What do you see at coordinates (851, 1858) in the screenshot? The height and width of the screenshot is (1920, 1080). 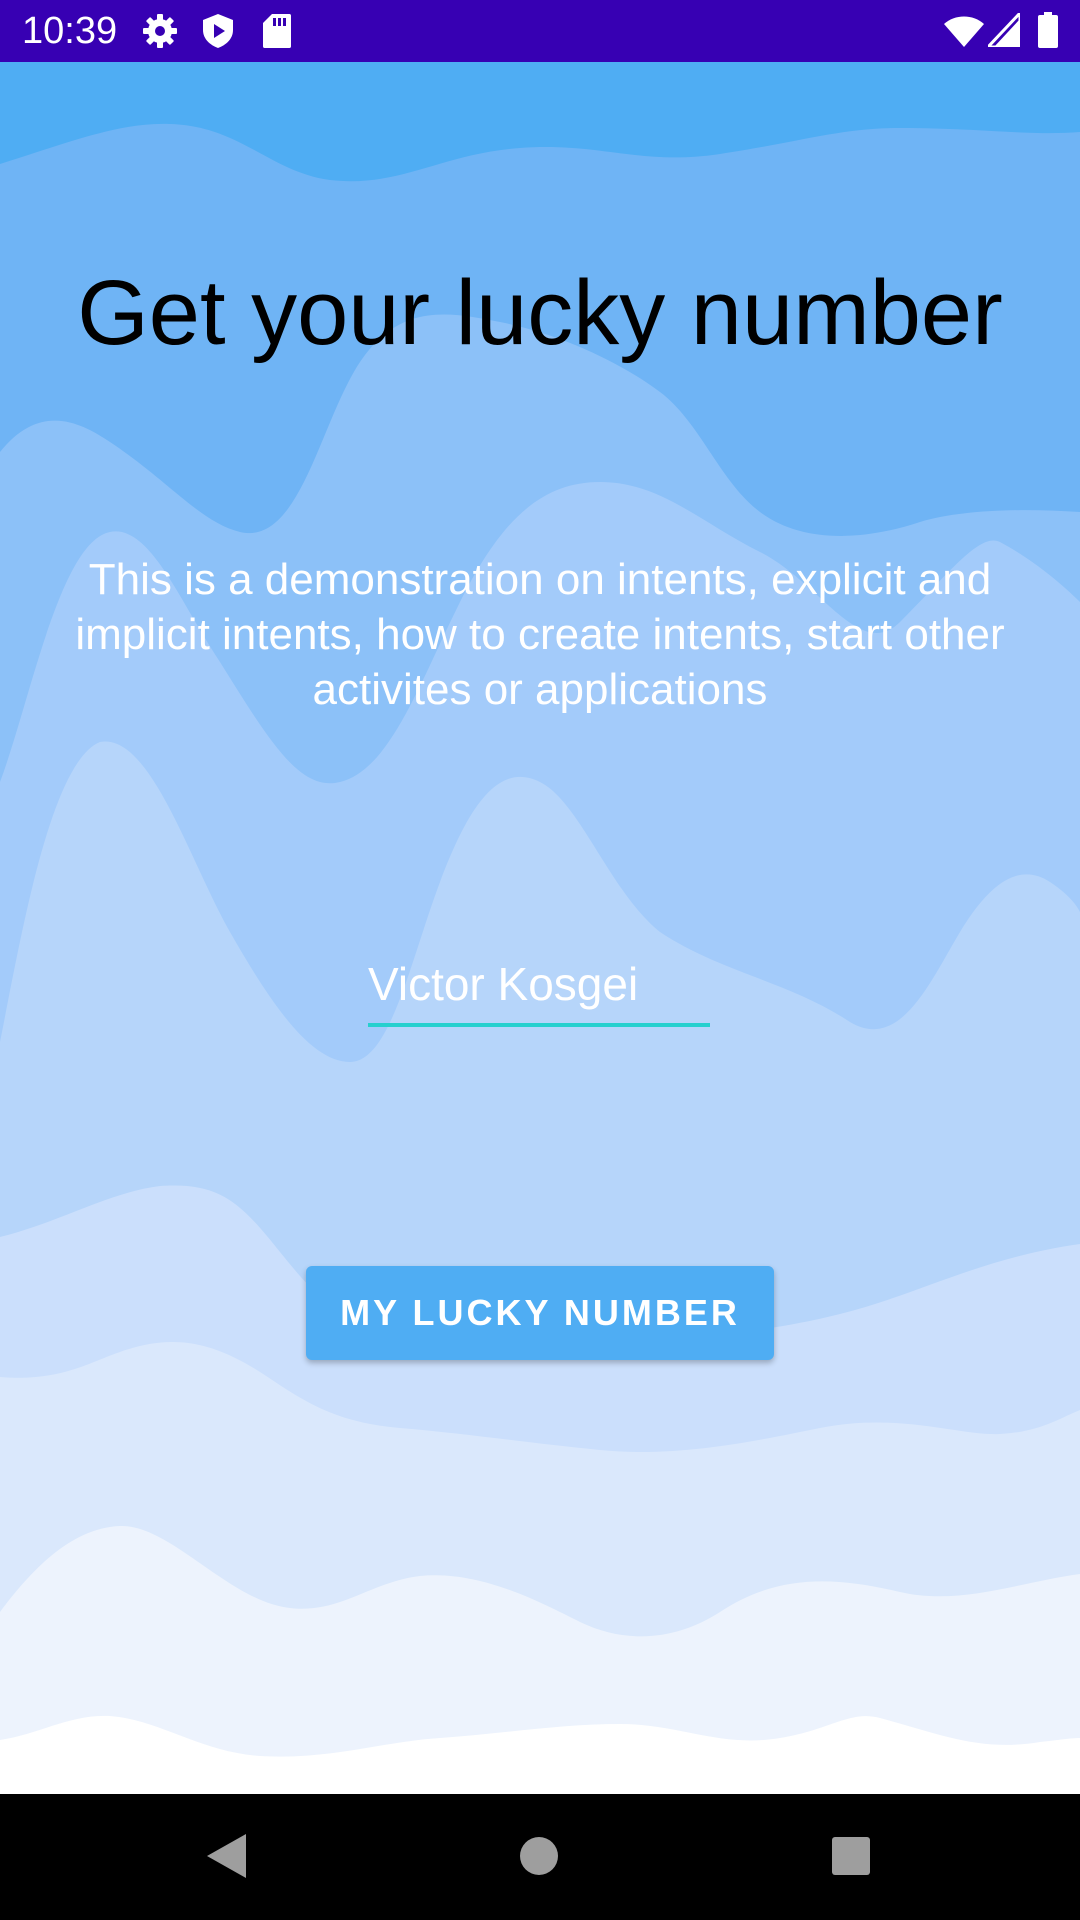 I see `recents-icon` at bounding box center [851, 1858].